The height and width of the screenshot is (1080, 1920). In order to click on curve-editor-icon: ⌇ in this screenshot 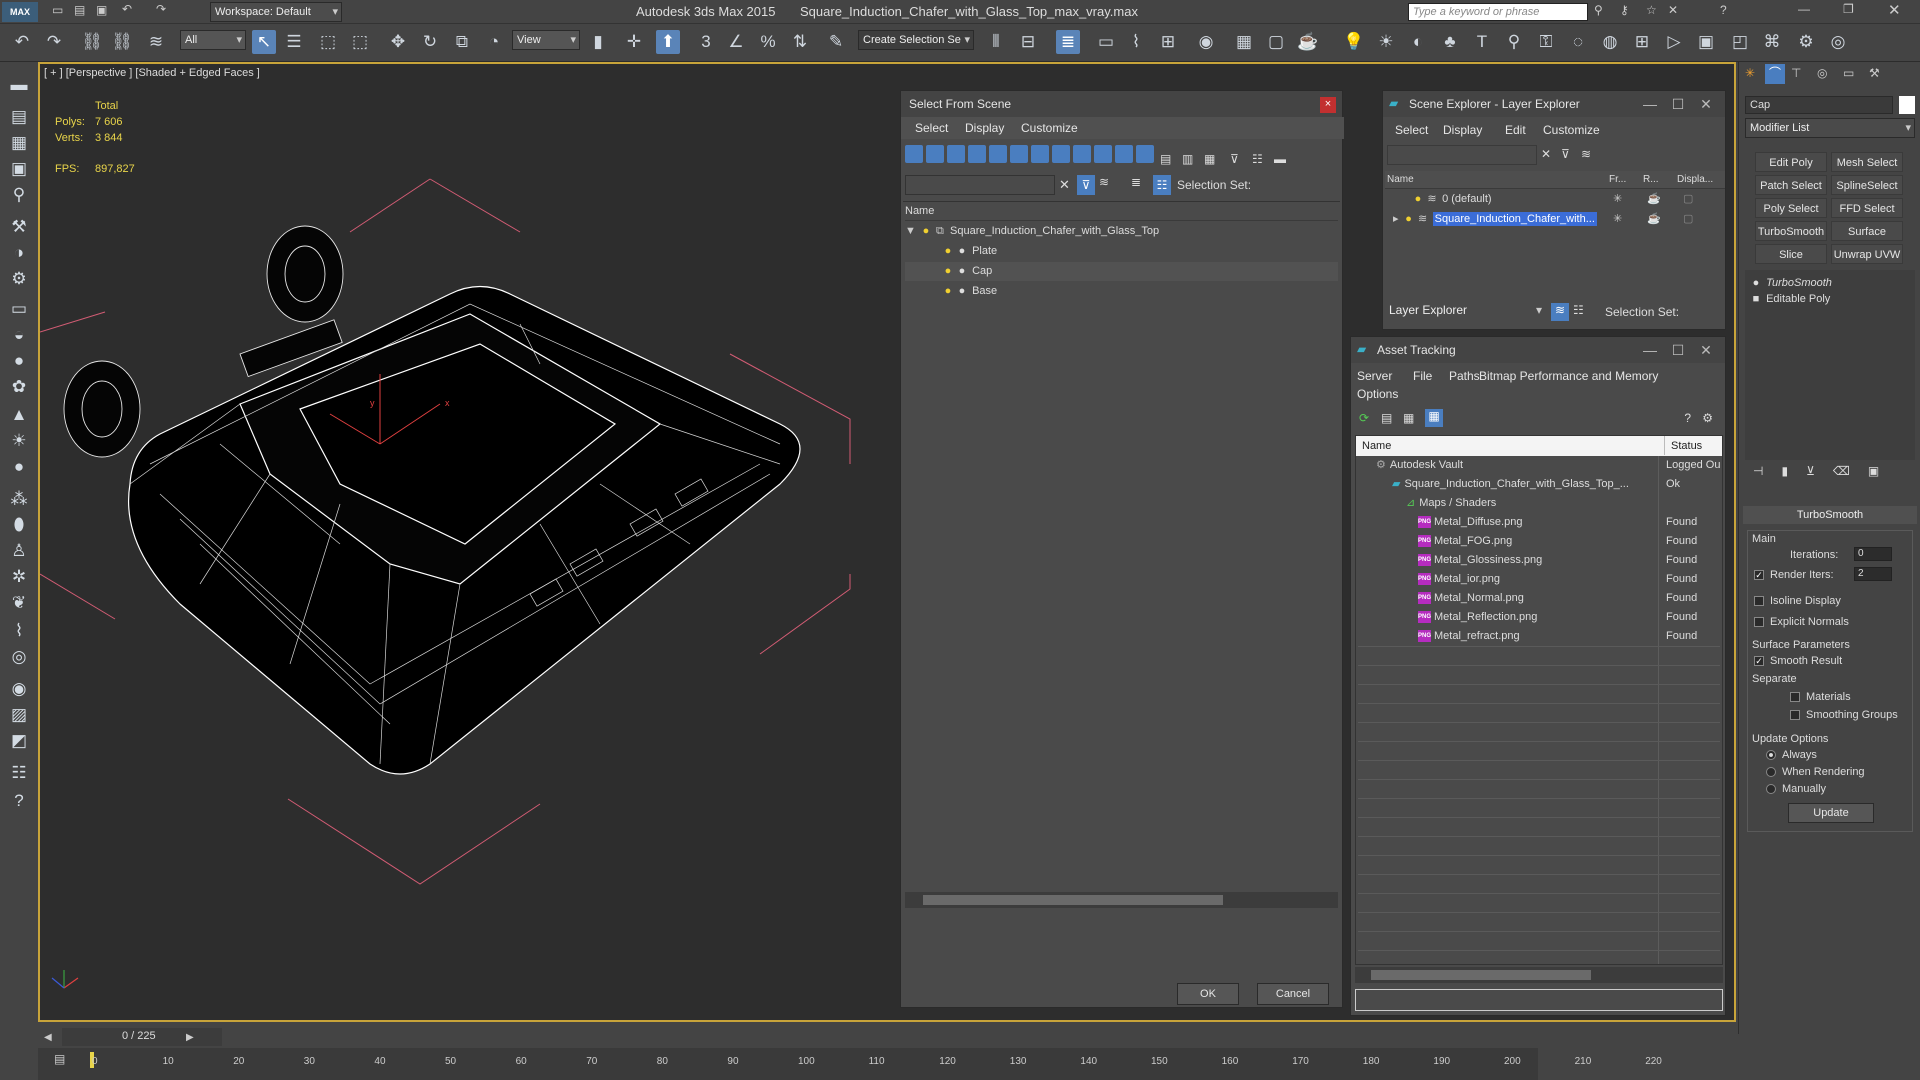, I will do `click(1136, 42)`.